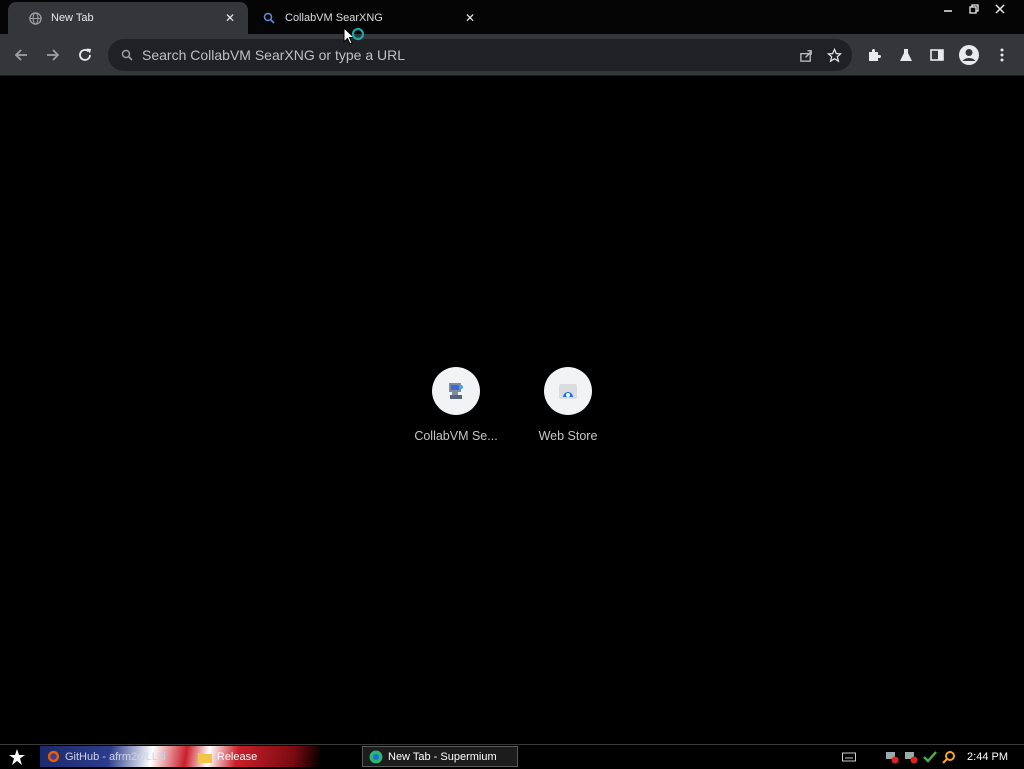 The height and width of the screenshot is (769, 1024). I want to click on firefox-icon, so click(53, 757).